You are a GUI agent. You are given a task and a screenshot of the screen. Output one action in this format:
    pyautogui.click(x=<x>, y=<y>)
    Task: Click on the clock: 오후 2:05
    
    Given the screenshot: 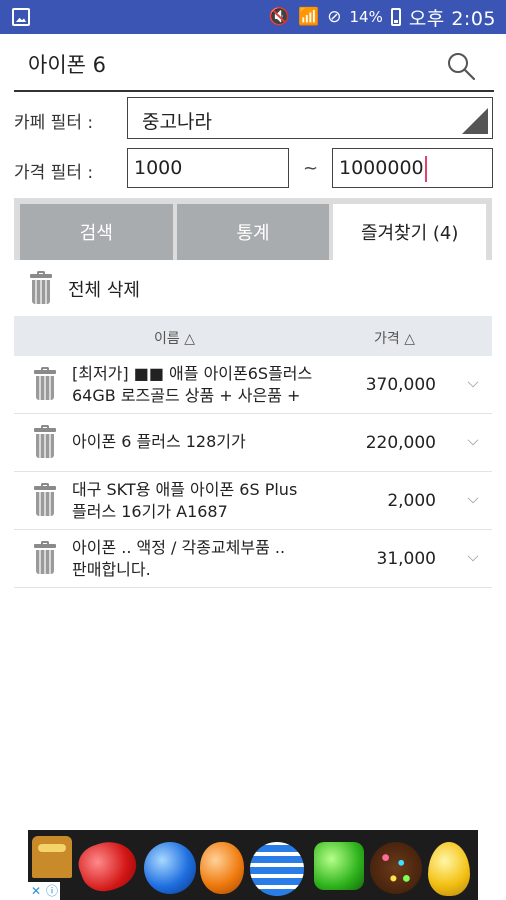 What is the action you would take?
    pyautogui.click(x=452, y=18)
    